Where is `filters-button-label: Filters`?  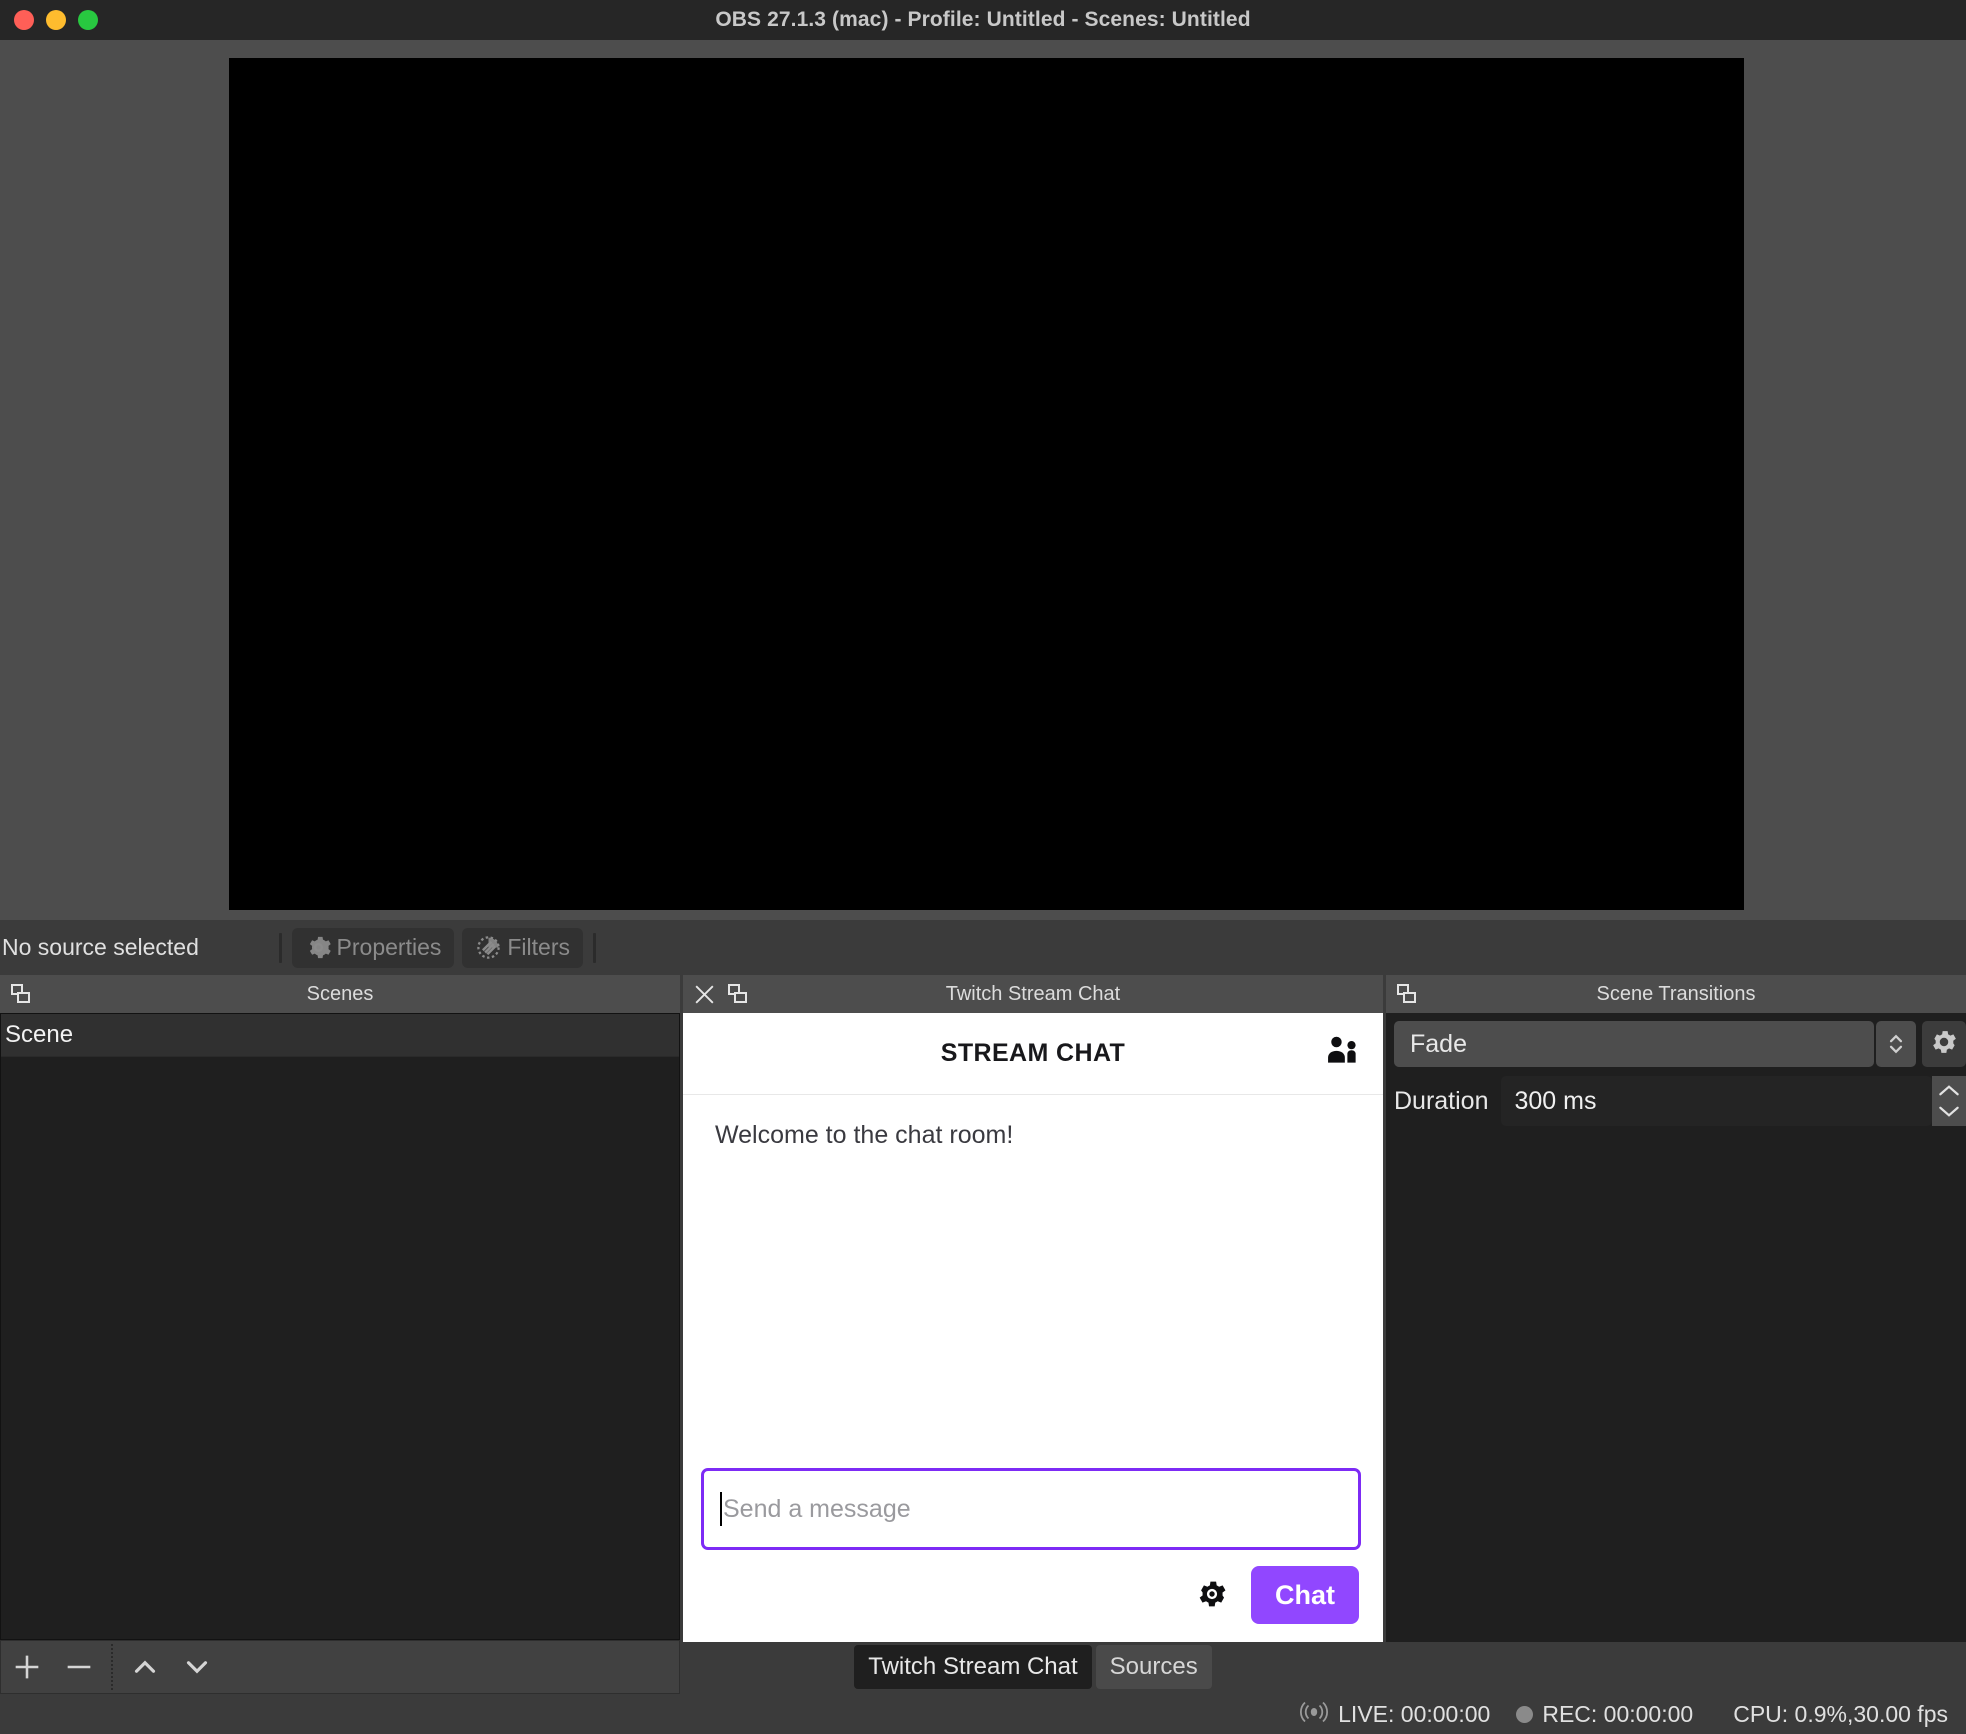 filters-button-label: Filters is located at coordinates (538, 947).